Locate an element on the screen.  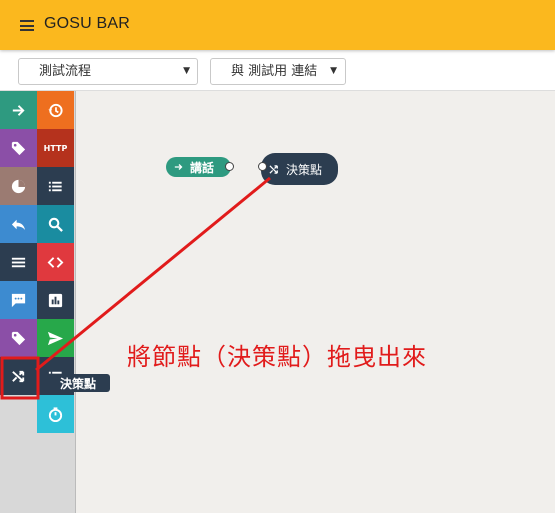
flow-select: 測試流程 ▼ is located at coordinates (108, 71).